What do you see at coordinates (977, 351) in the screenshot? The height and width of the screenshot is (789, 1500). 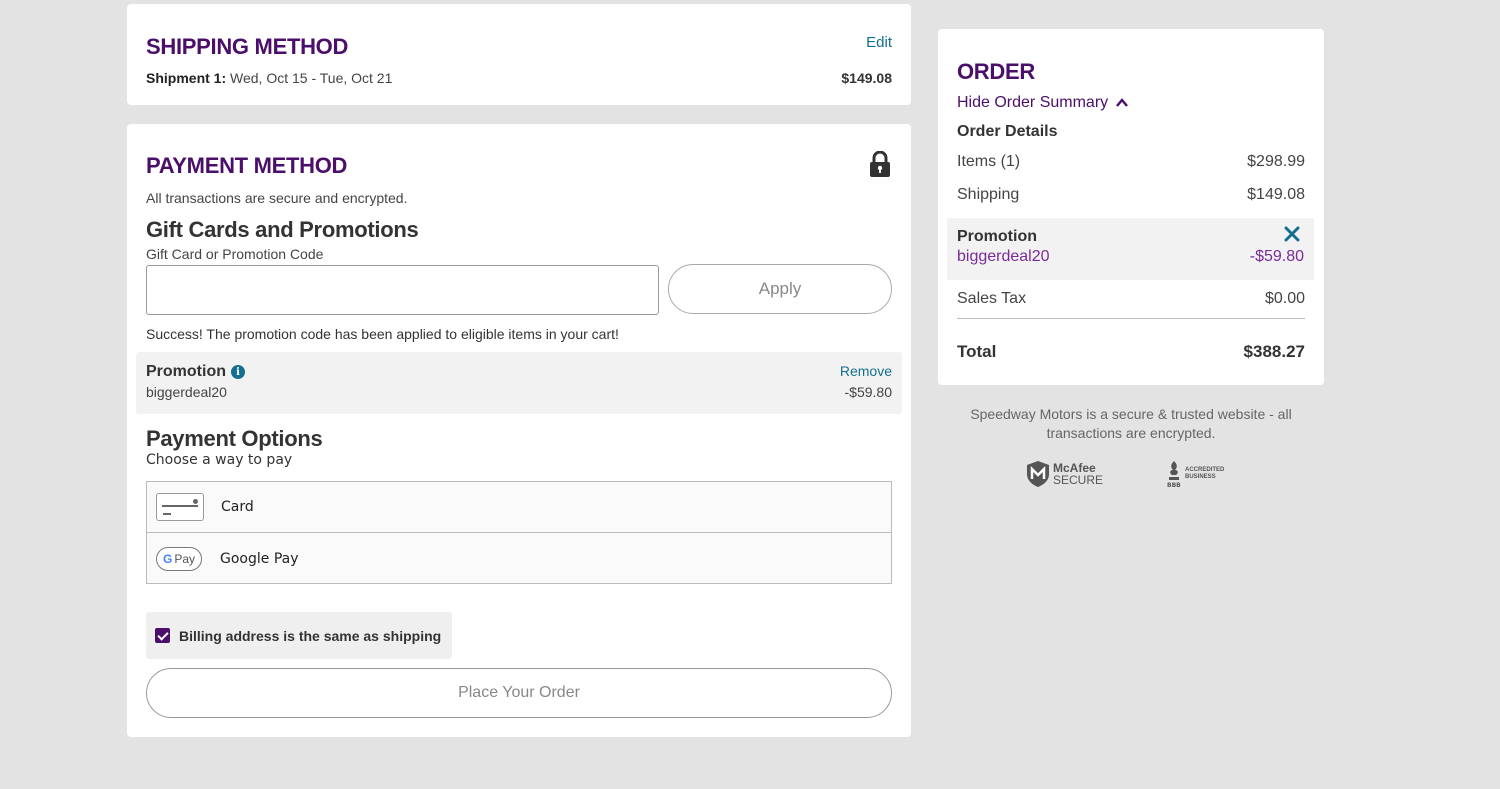 I see `total-label: Total` at bounding box center [977, 351].